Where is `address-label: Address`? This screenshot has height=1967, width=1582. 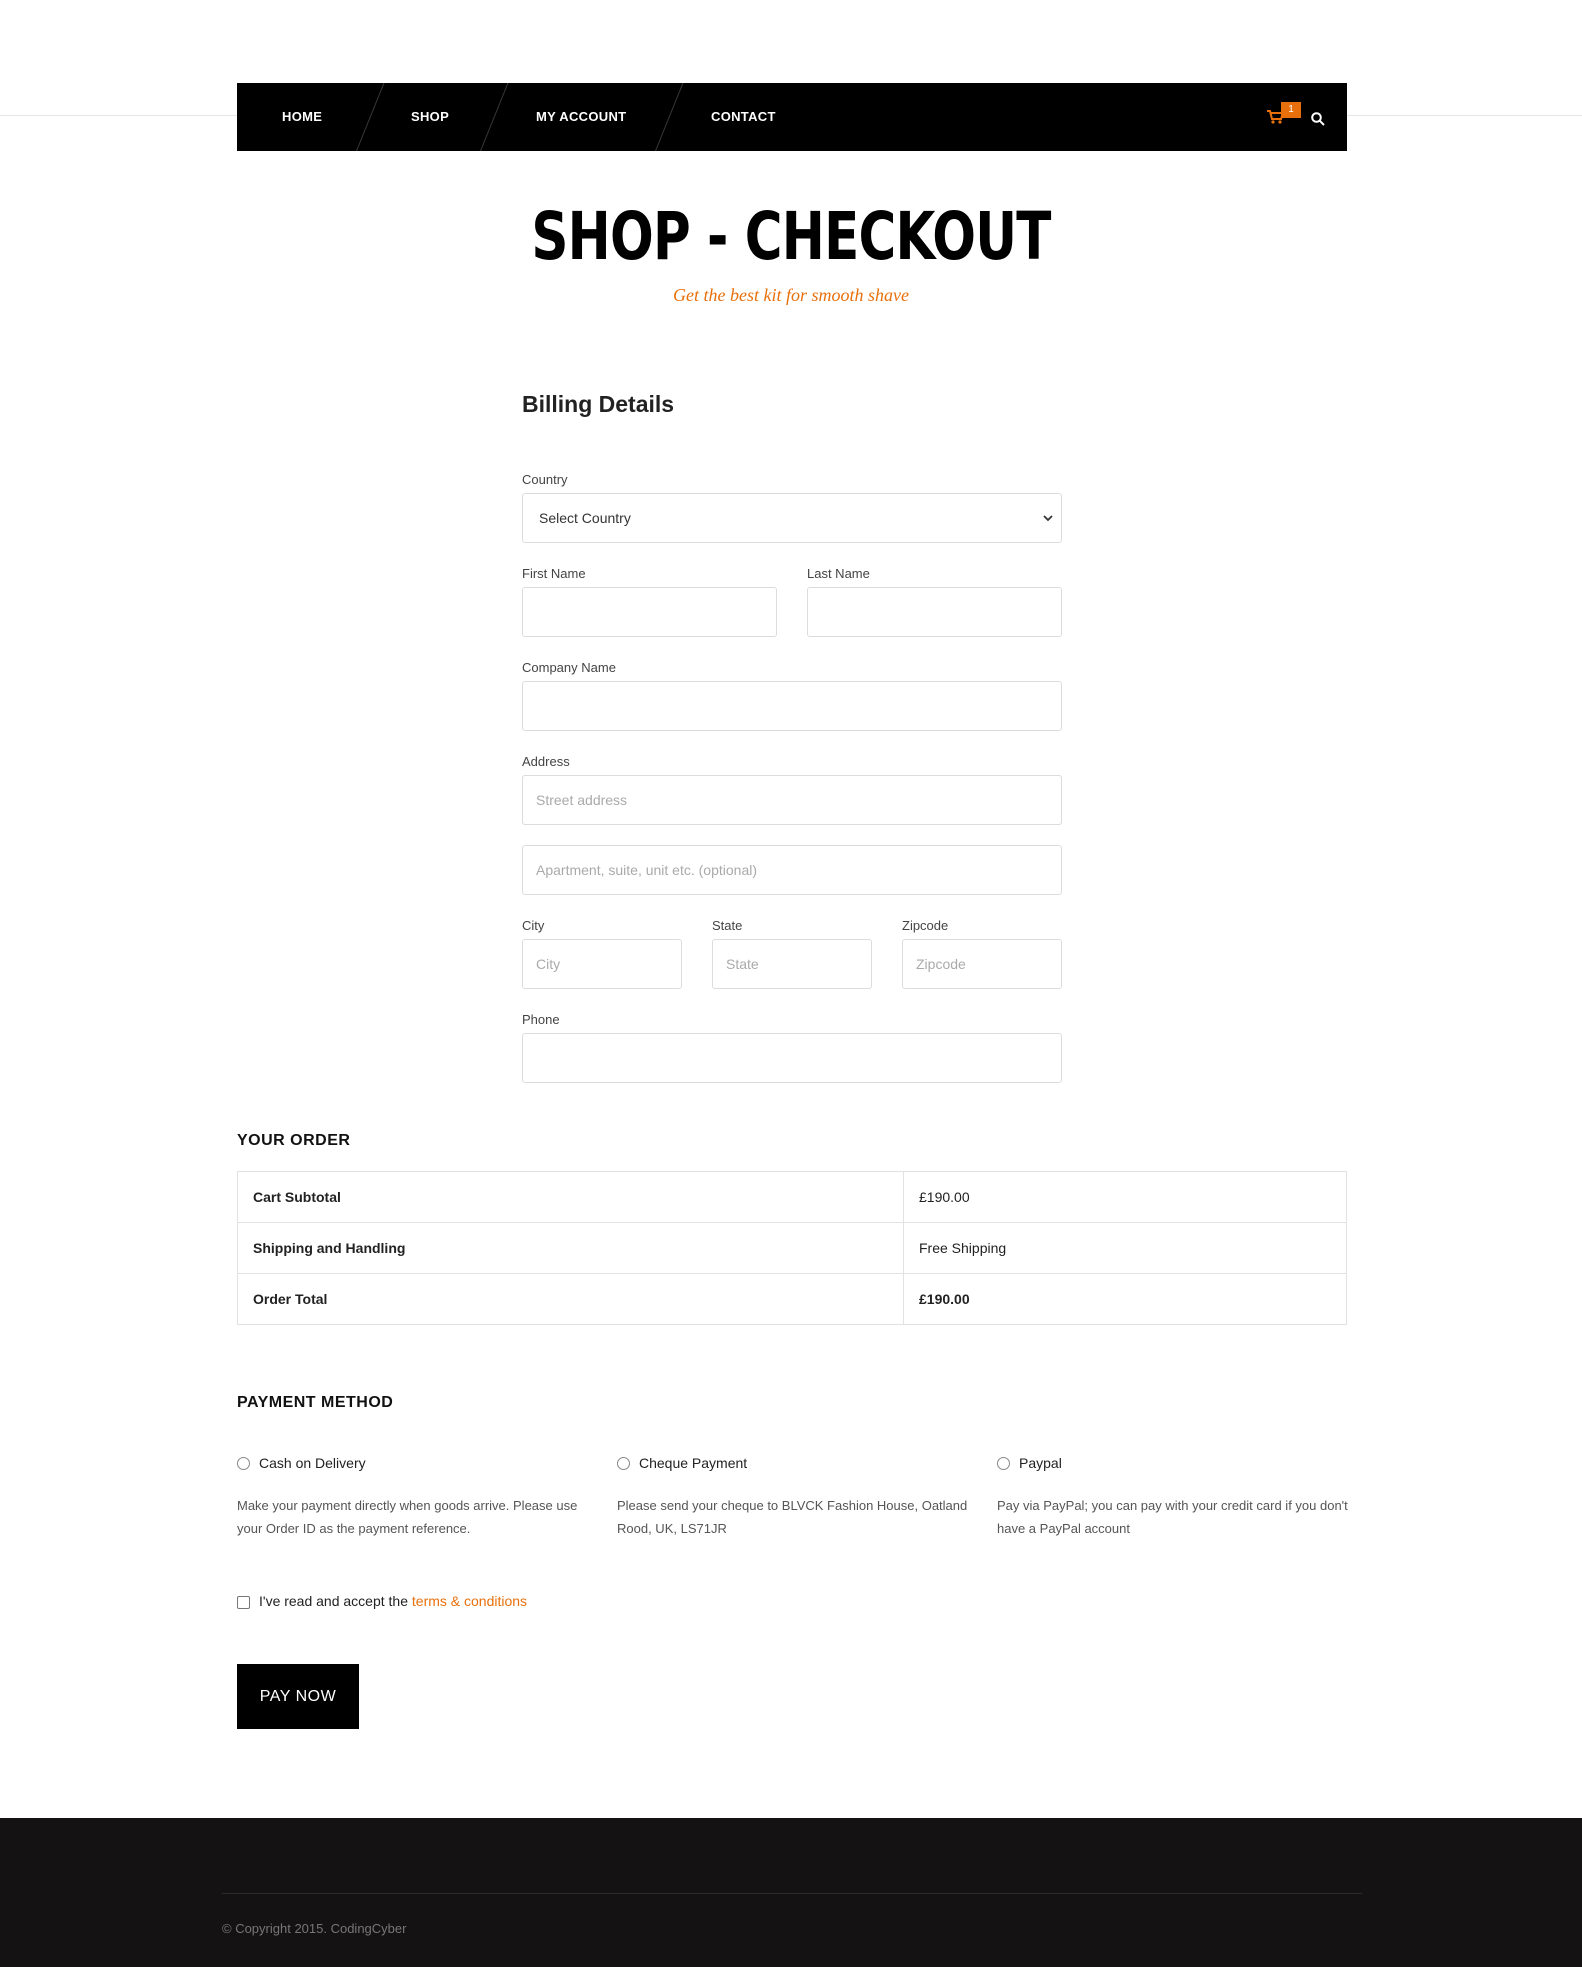 address-label: Address is located at coordinates (546, 761).